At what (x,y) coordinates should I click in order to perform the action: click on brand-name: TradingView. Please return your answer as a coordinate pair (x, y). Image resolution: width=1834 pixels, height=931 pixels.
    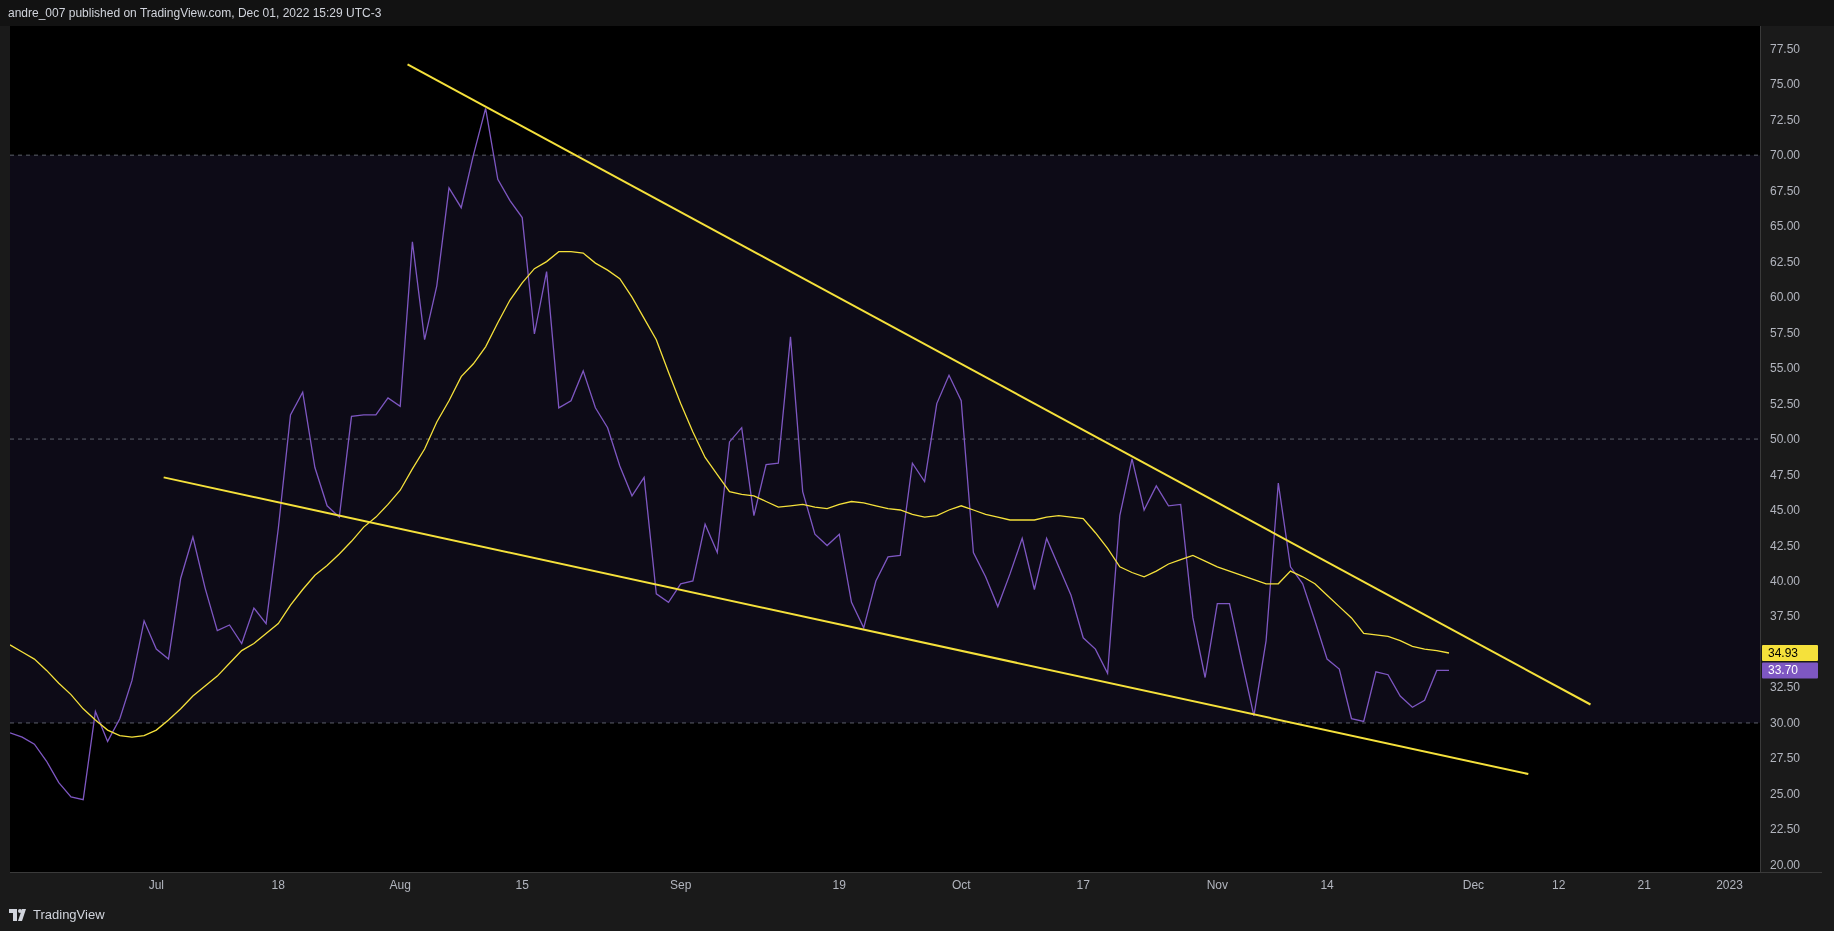
    Looking at the image, I should click on (69, 914).